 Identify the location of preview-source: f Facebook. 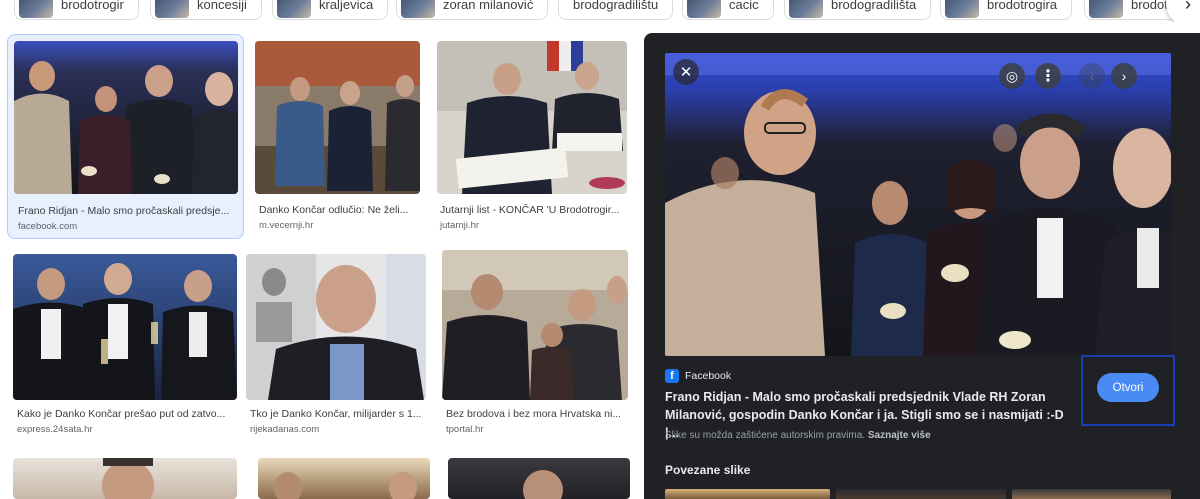
(698, 376).